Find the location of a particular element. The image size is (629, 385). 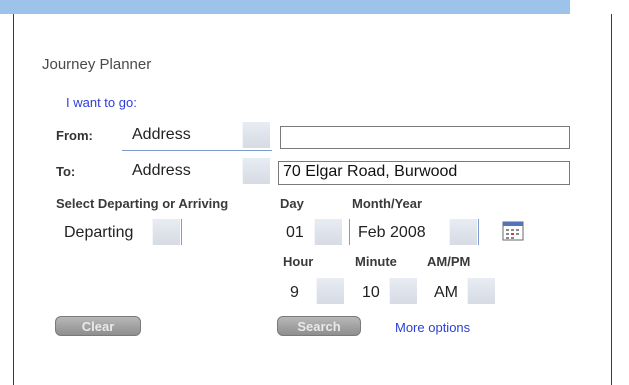

calendar-icon is located at coordinates (513, 231).